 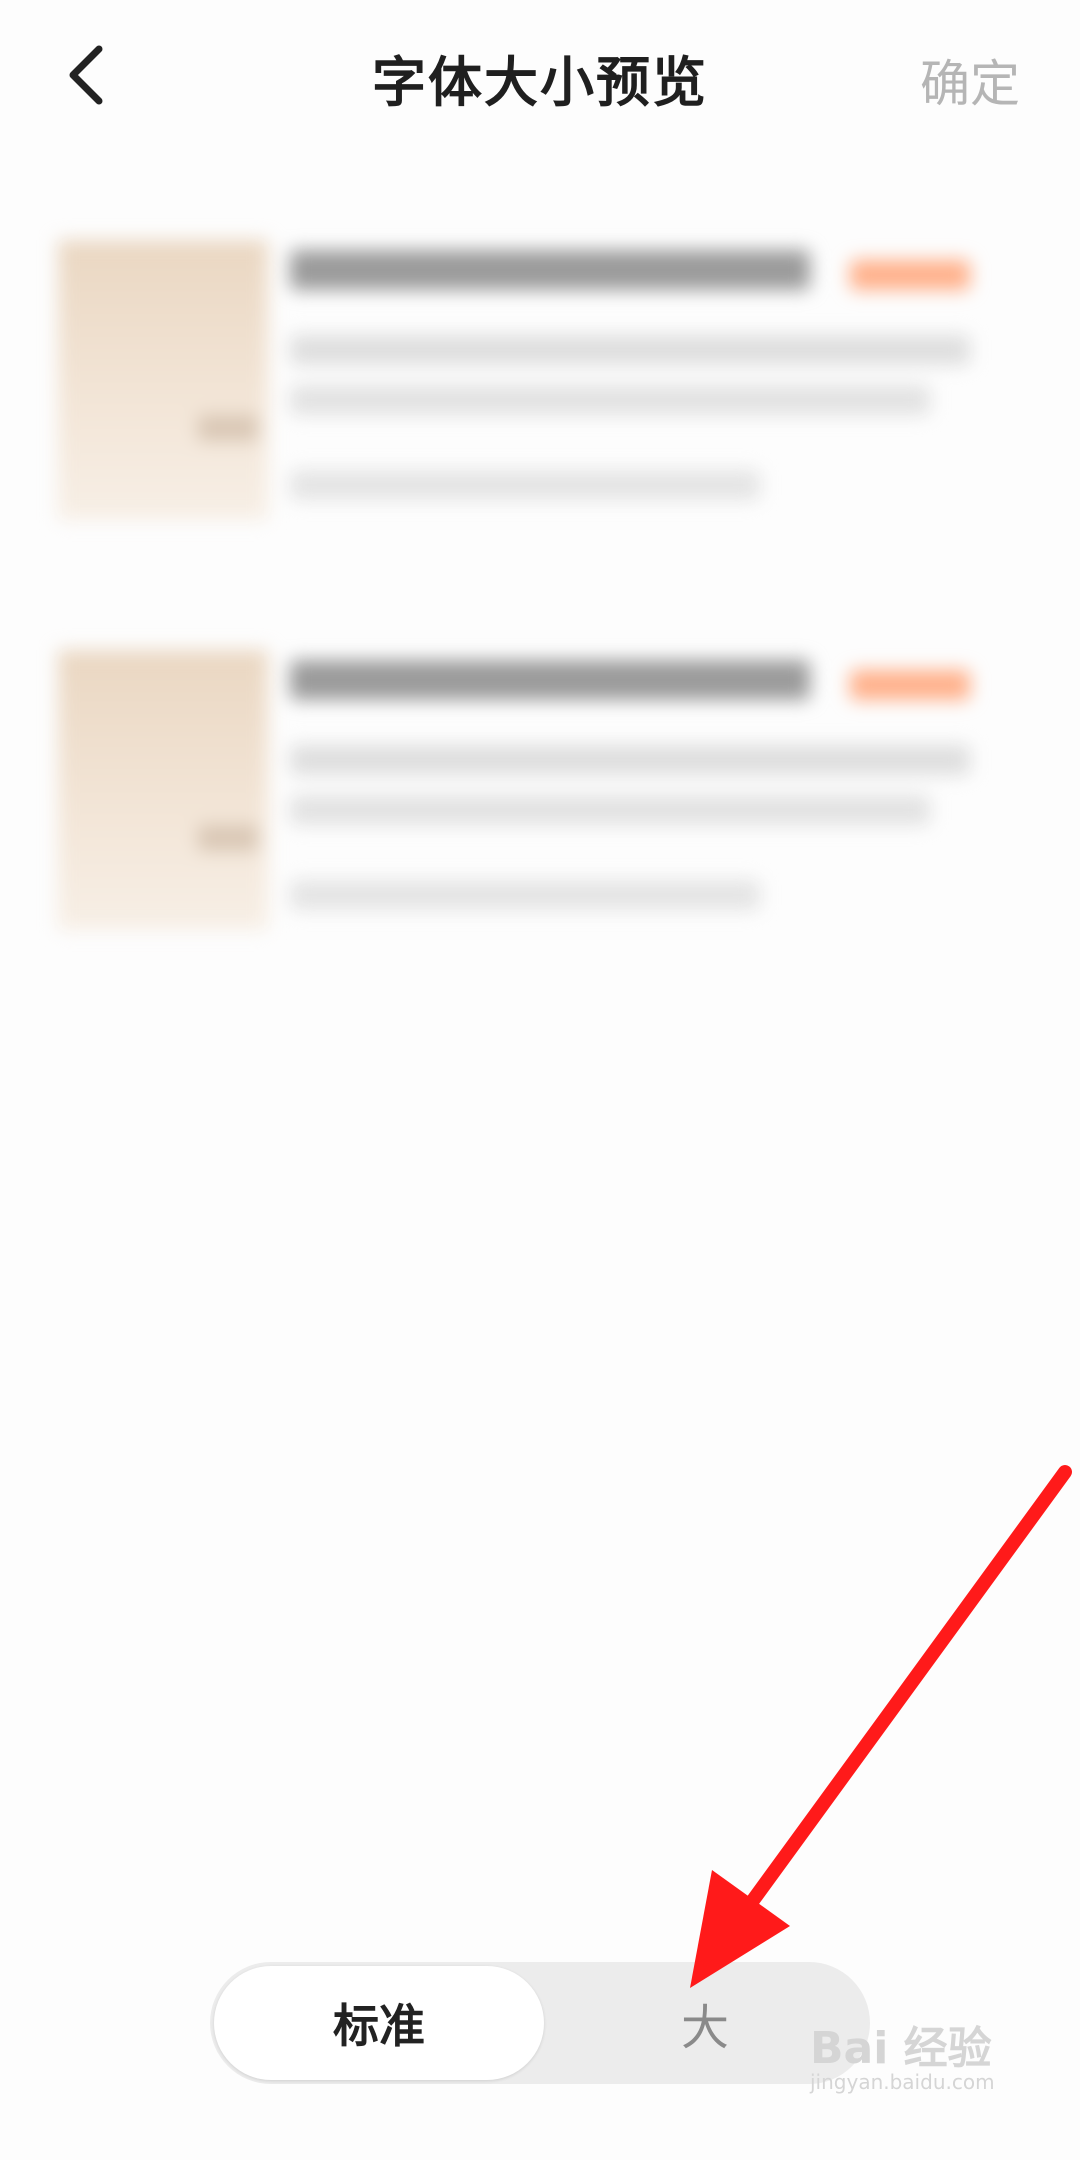 I want to click on confirm-button: 确定, so click(x=970, y=80).